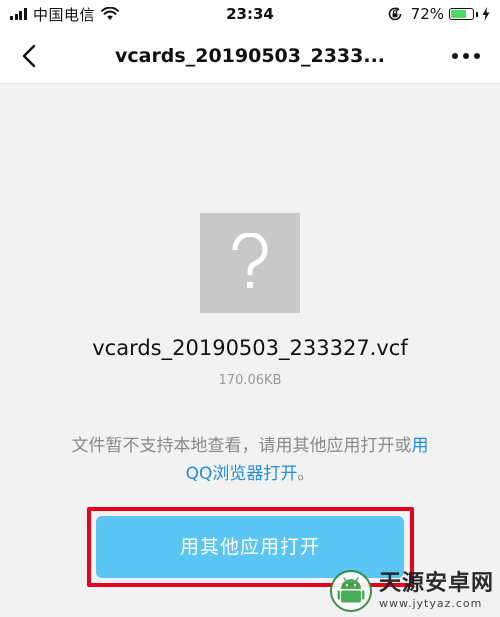  Describe the element at coordinates (250, 460) in the screenshot. I see `unsupported-file-message: 文件暂不支持本地查看，请用其他应用打开或用QQ浏览器打开。` at that location.